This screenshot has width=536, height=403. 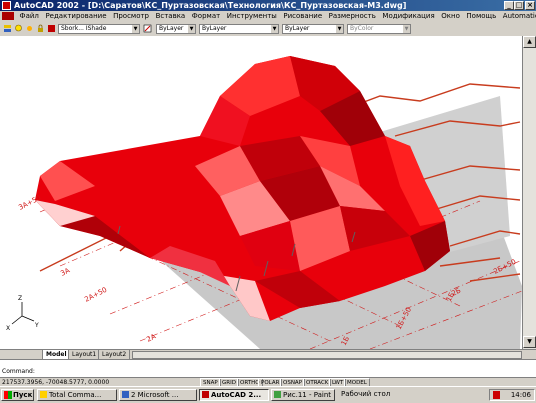 I want to click on layers-icon, so click(x=7, y=28).